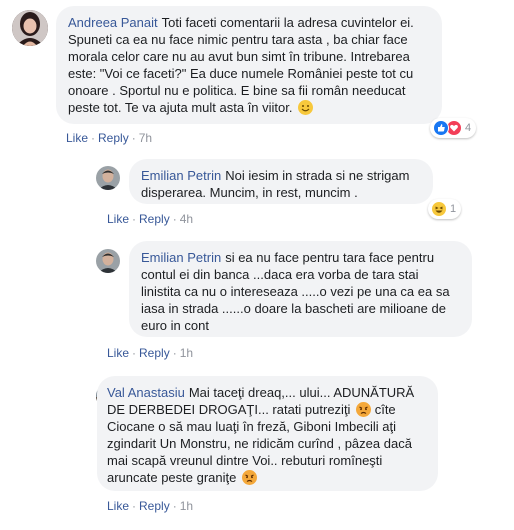  Describe the element at coordinates (306, 107) in the screenshot. I see `smile-emoji-icon` at that location.